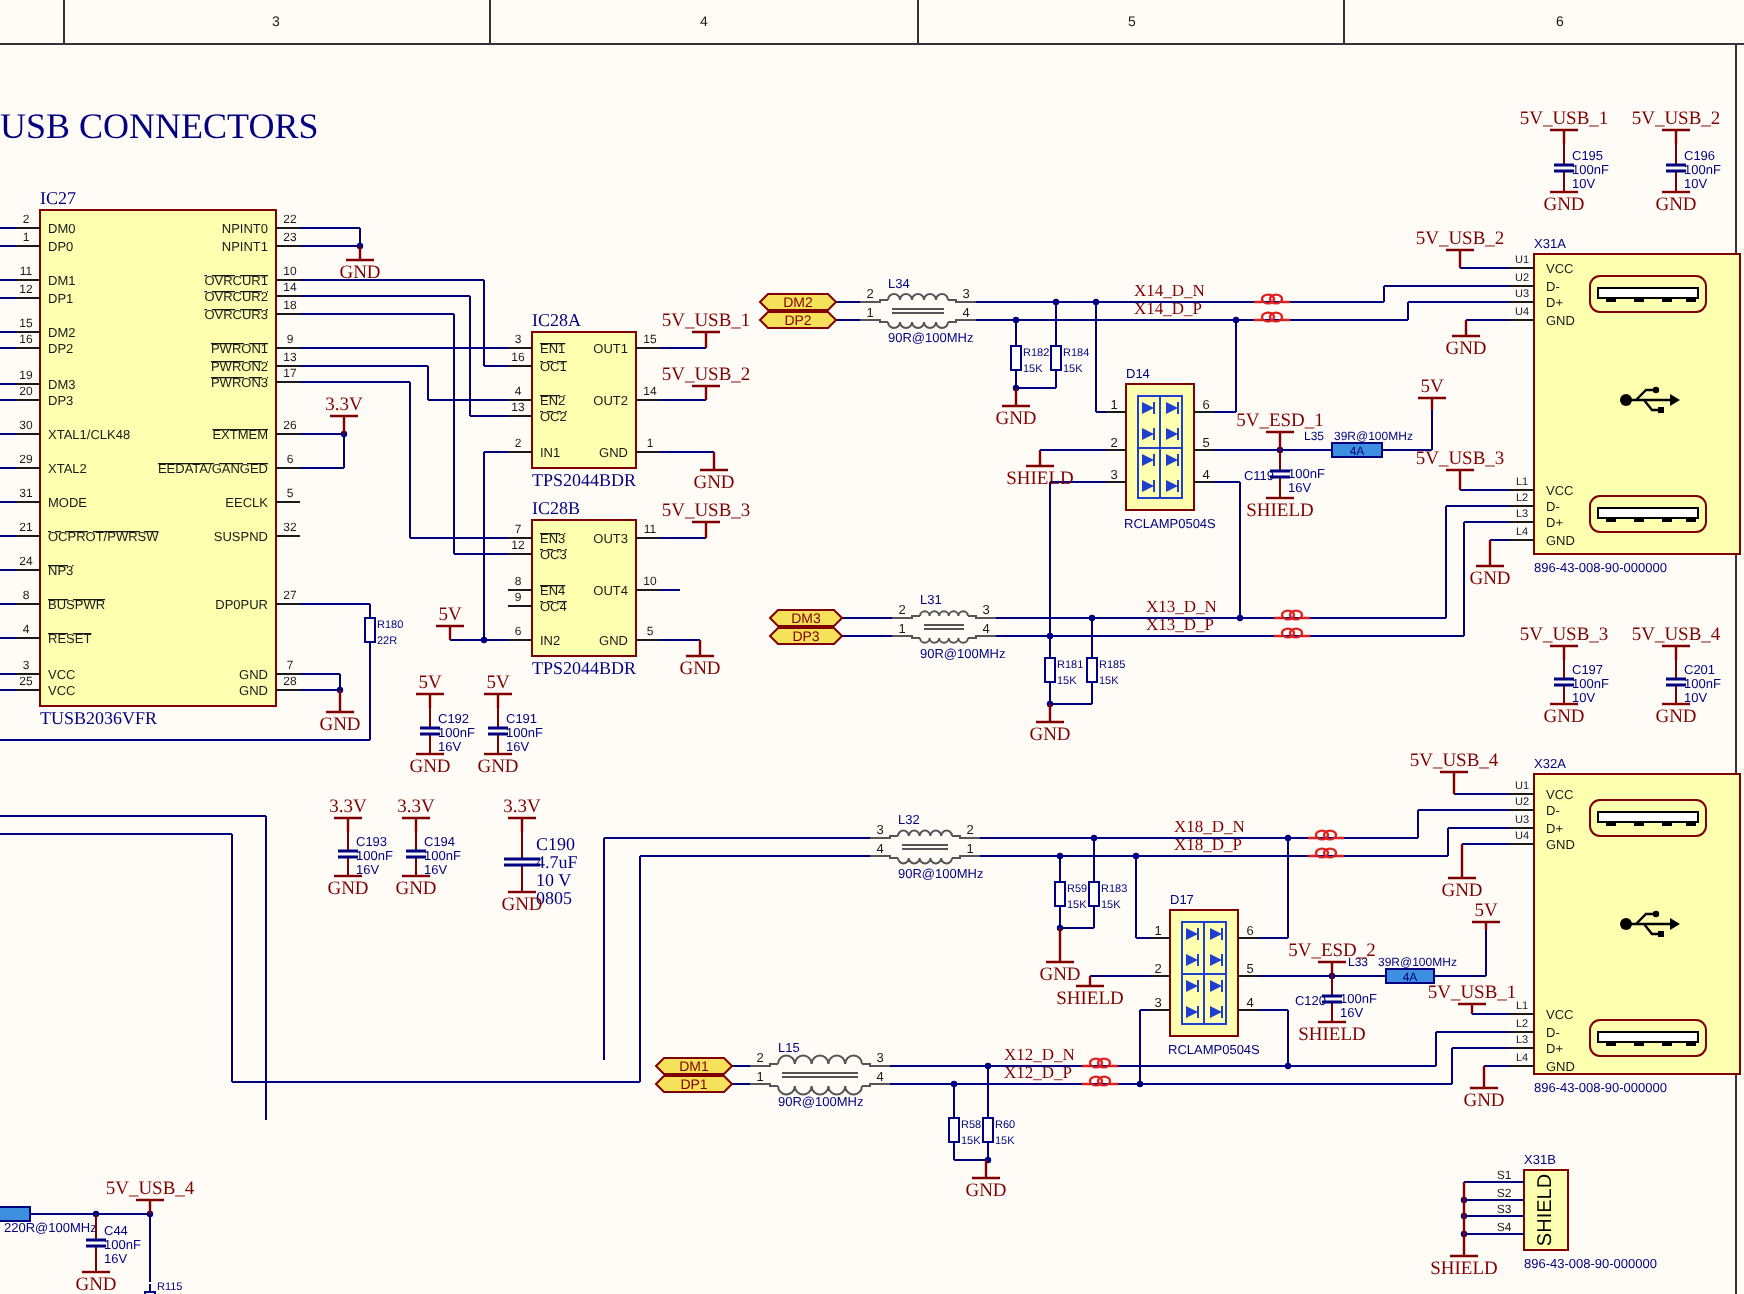  I want to click on component-designator: IC28B, so click(556, 508).